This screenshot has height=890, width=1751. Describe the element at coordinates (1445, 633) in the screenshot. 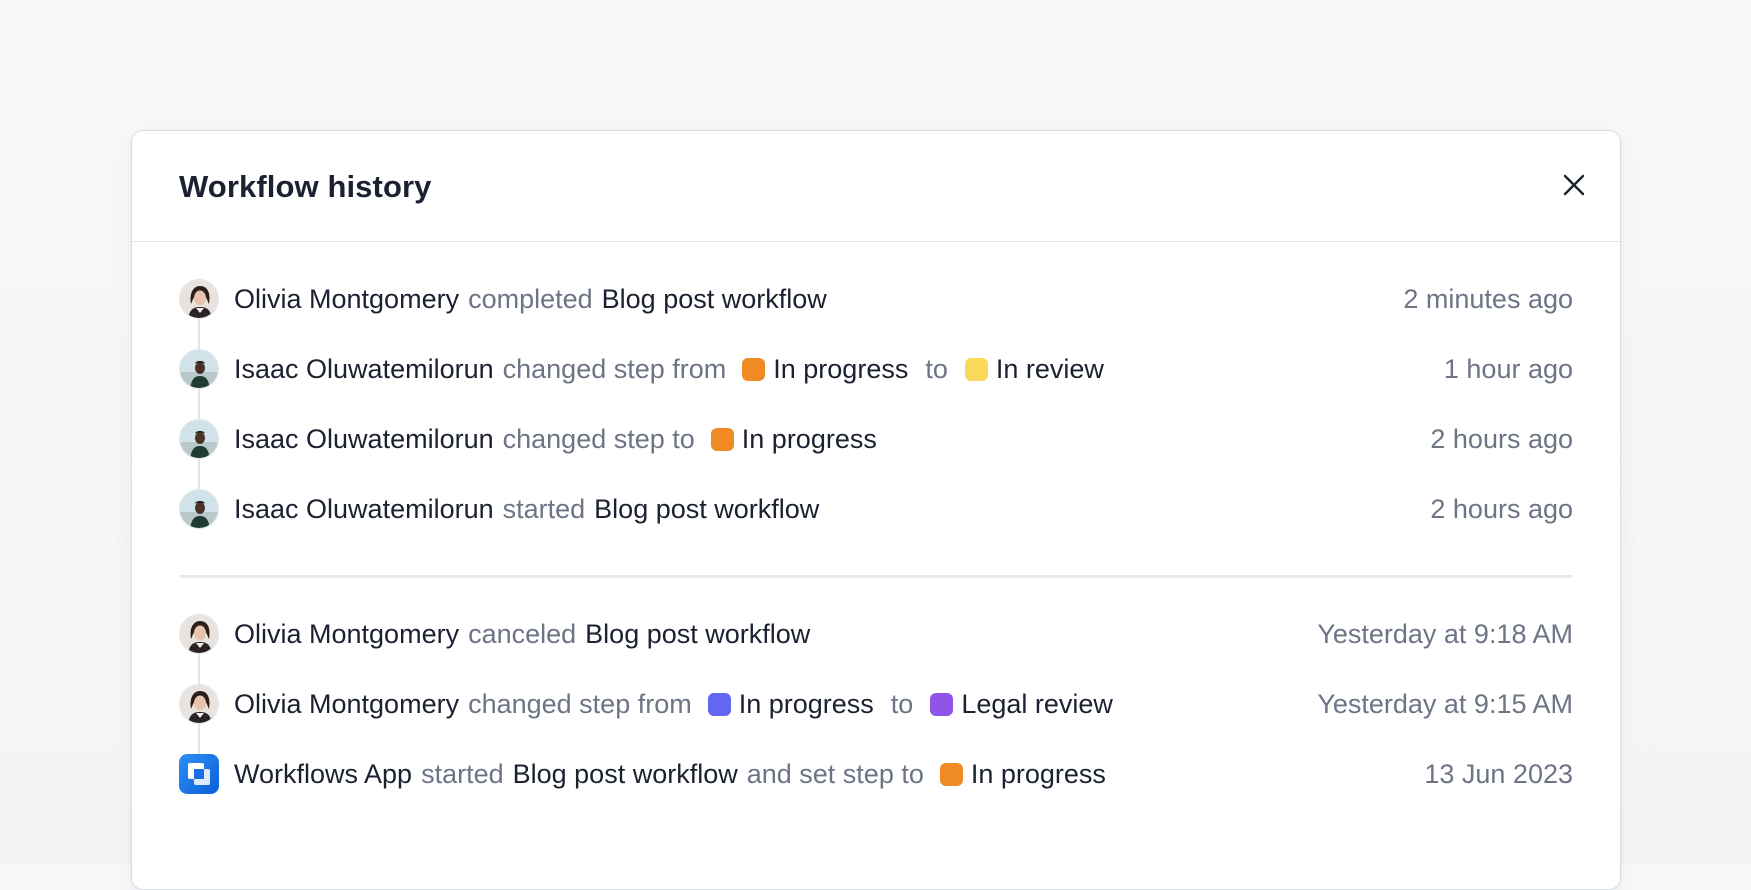

I see `entry-timestamp: Yesterday at 9:18 AM` at that location.